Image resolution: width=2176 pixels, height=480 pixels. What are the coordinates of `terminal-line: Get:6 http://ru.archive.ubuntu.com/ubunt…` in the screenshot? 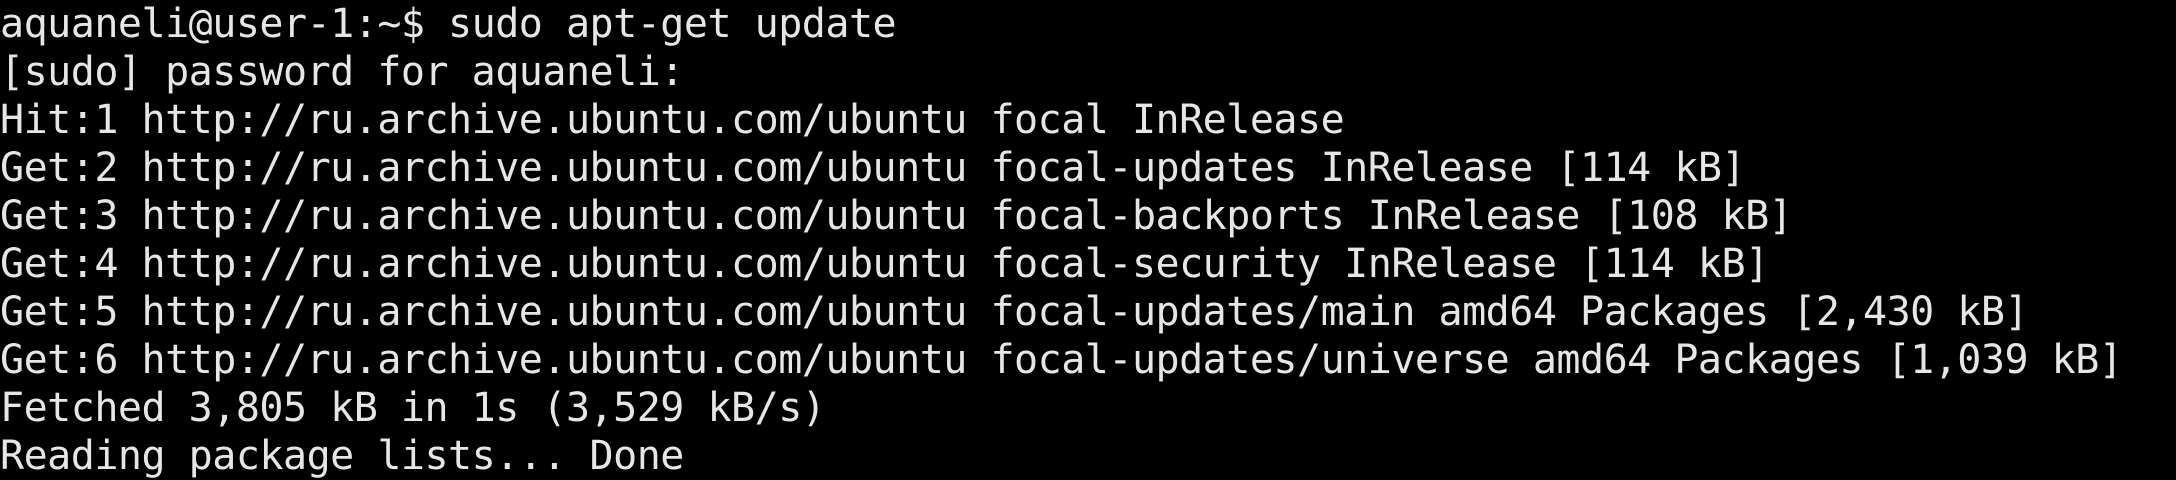 It's located at (1061, 360).